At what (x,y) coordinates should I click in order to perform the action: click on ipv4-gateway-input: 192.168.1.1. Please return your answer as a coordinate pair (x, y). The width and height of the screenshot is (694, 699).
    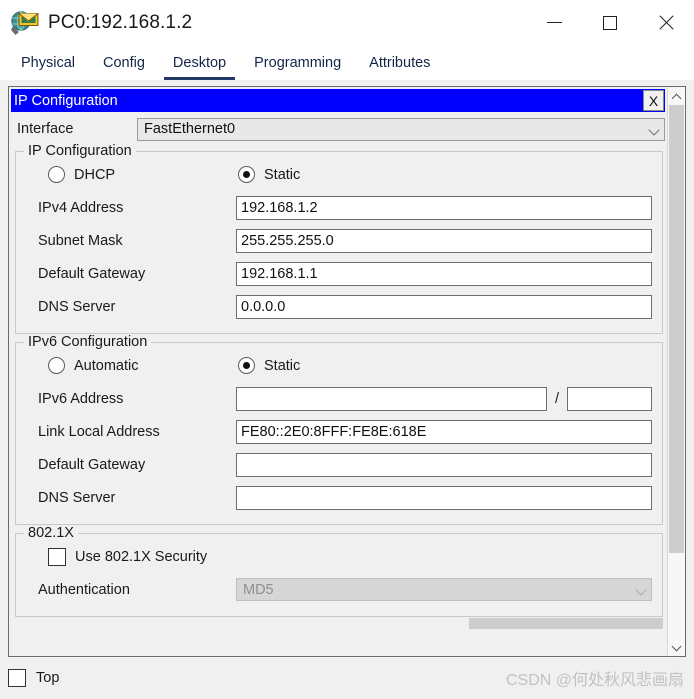
    Looking at the image, I should click on (444, 273).